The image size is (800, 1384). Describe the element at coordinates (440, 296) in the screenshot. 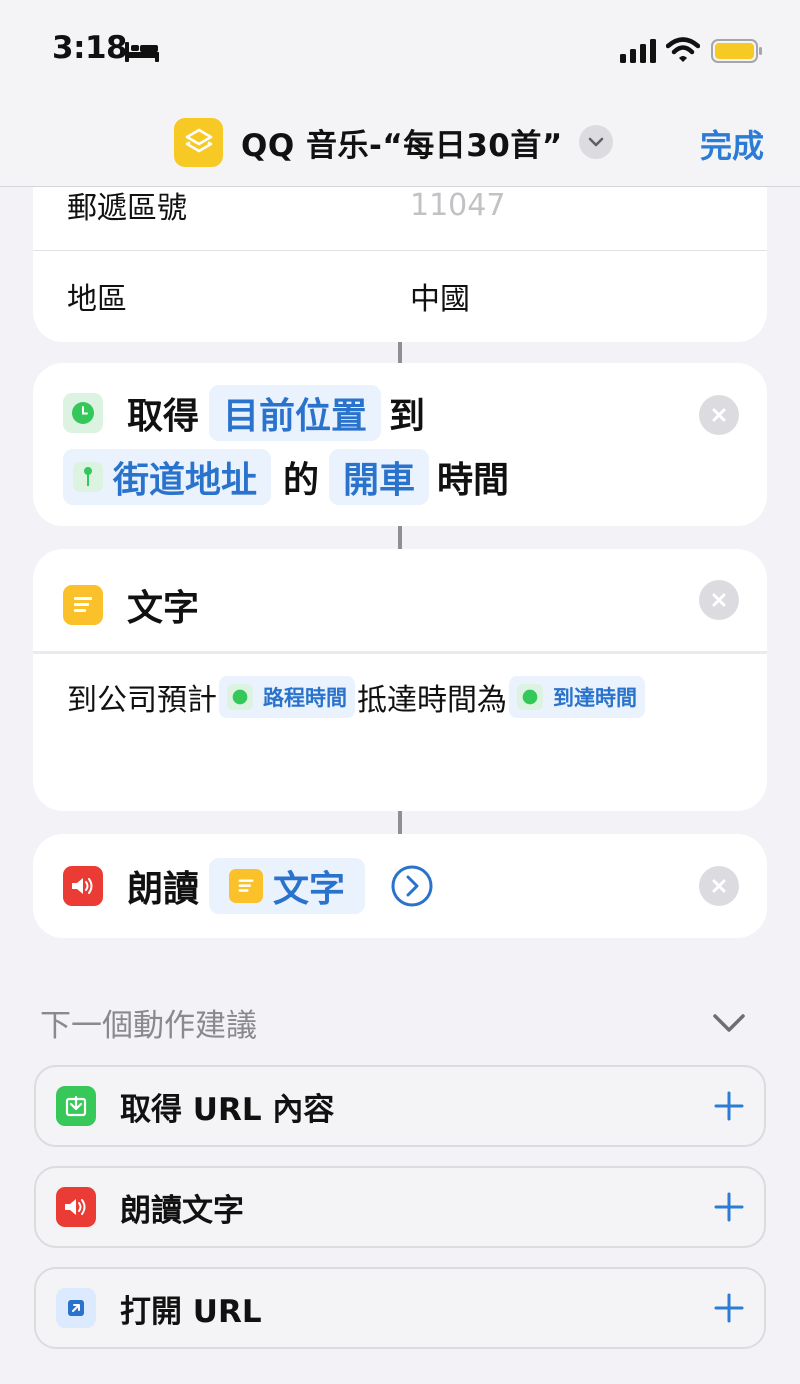

I see `region-value: 中國` at that location.